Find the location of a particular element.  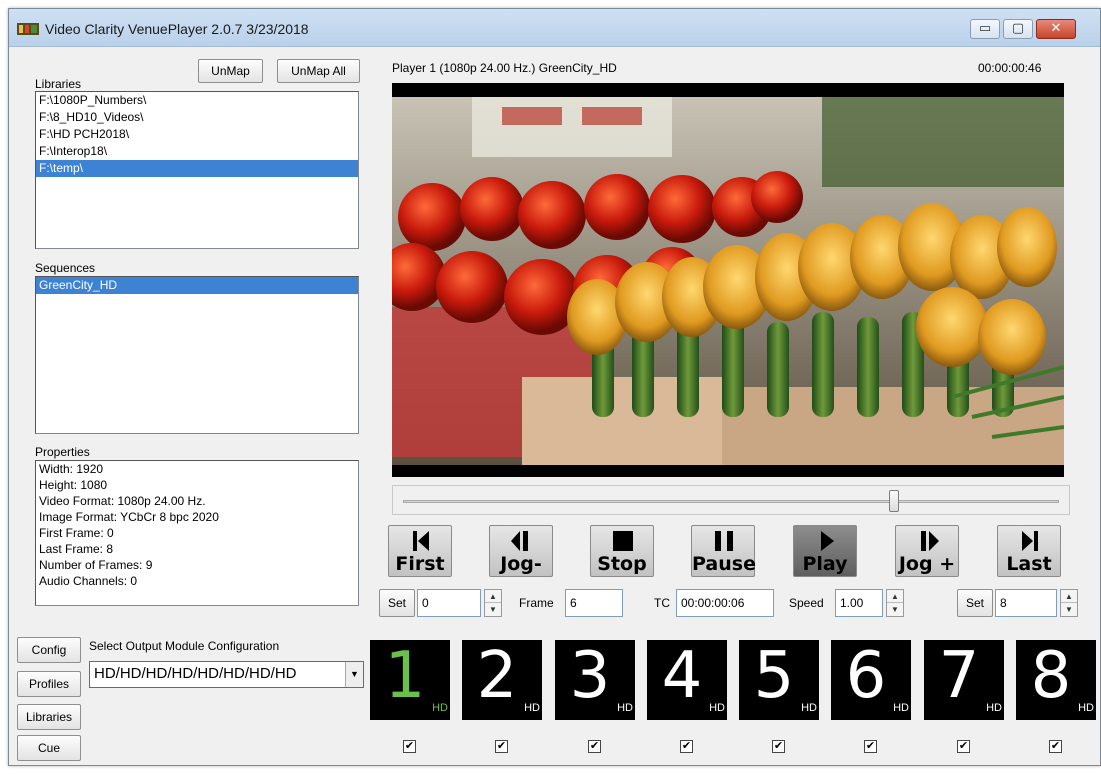

cue-button: Cue is located at coordinates (49, 748).